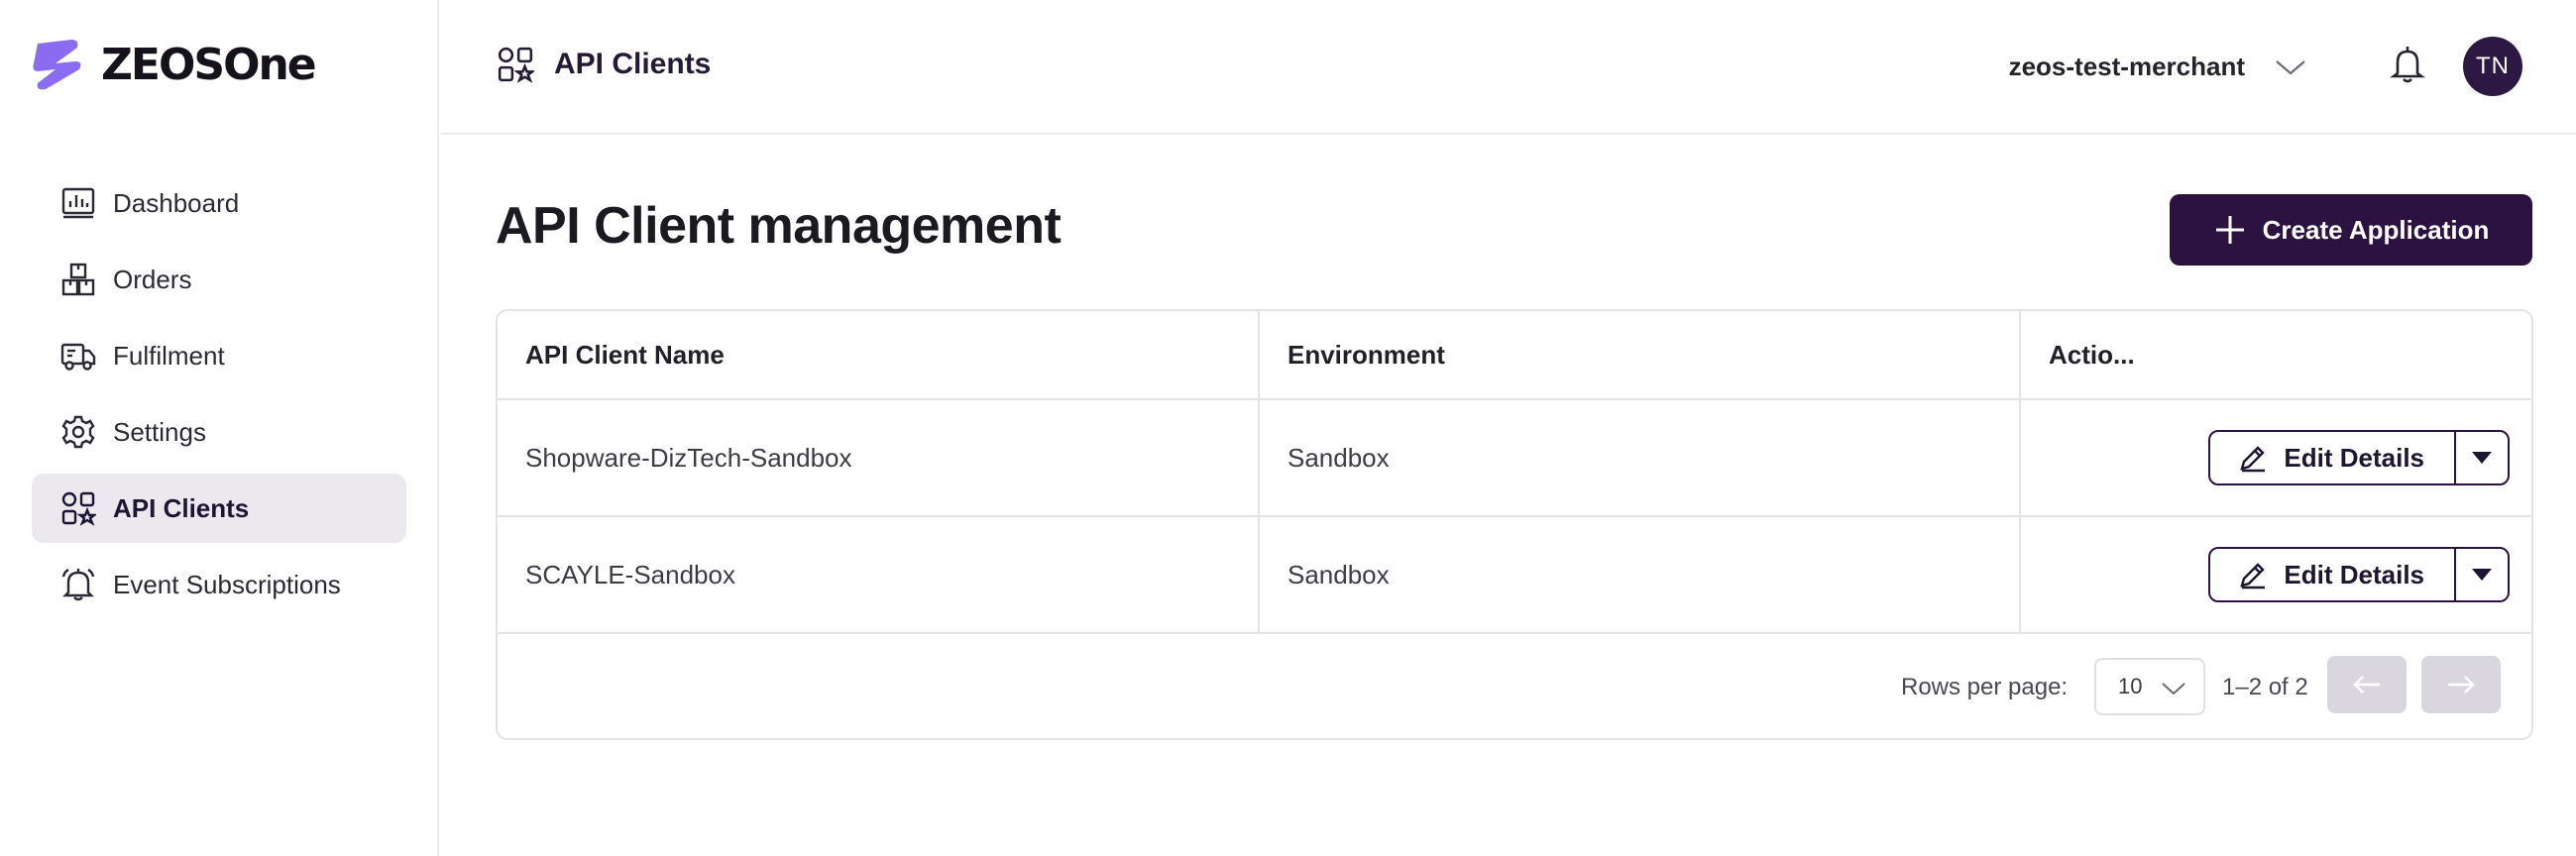 This screenshot has height=856, width=2576. Describe the element at coordinates (270, 64) in the screenshot. I see `brand-name-sub: One` at that location.